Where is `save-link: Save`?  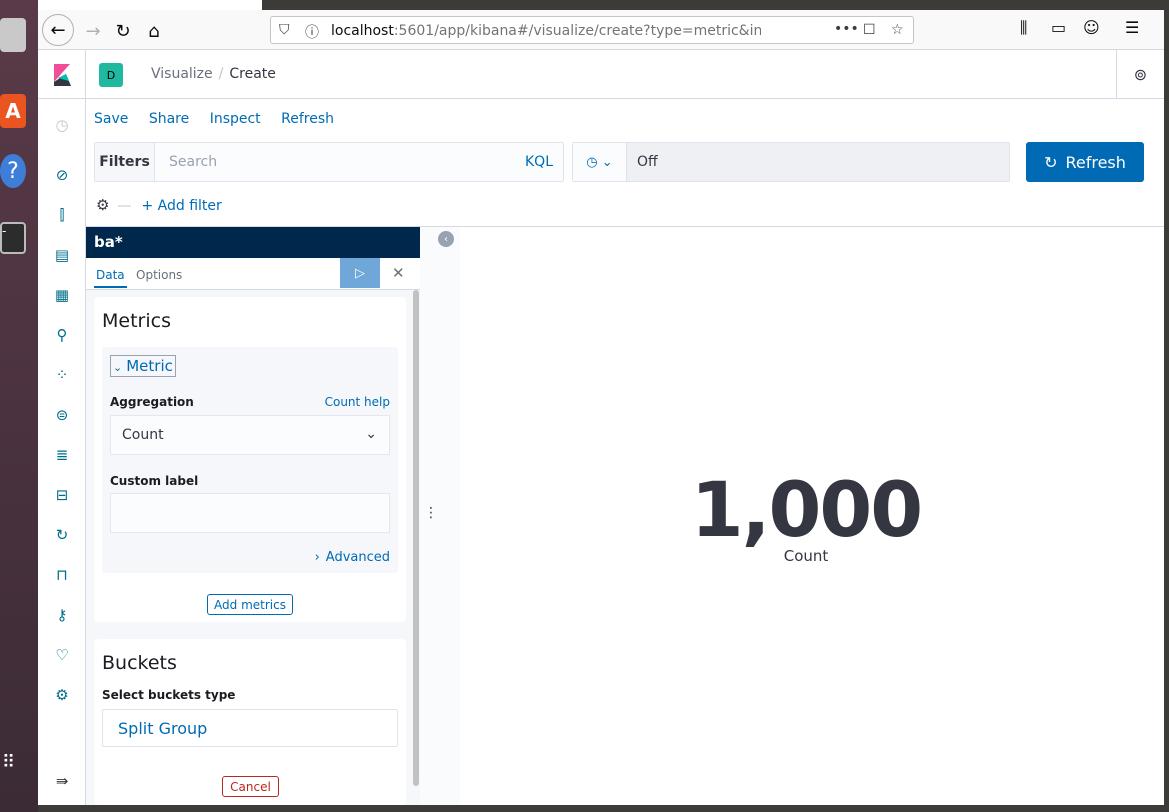
save-link: Save is located at coordinates (111, 119).